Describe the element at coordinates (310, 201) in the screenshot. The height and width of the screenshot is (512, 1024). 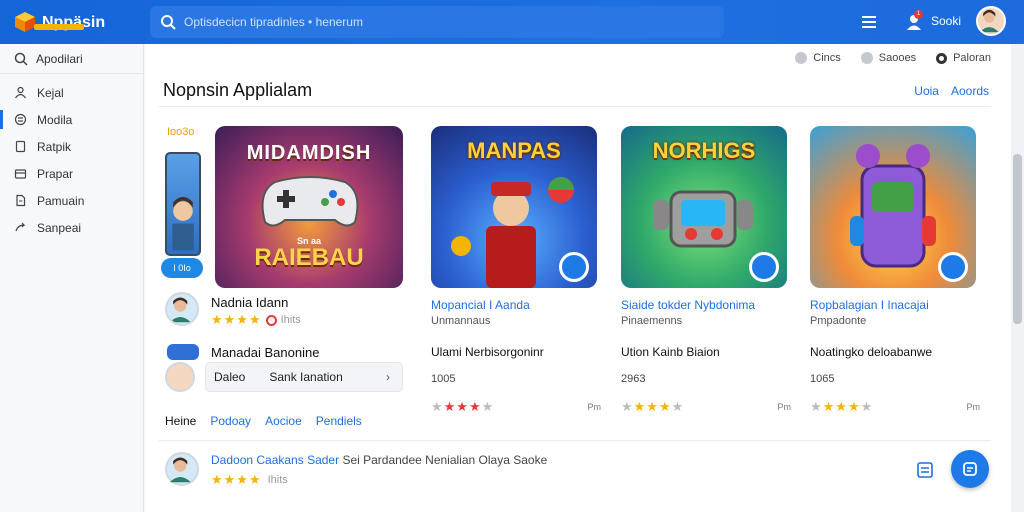
I see `gamepad-icon` at that location.